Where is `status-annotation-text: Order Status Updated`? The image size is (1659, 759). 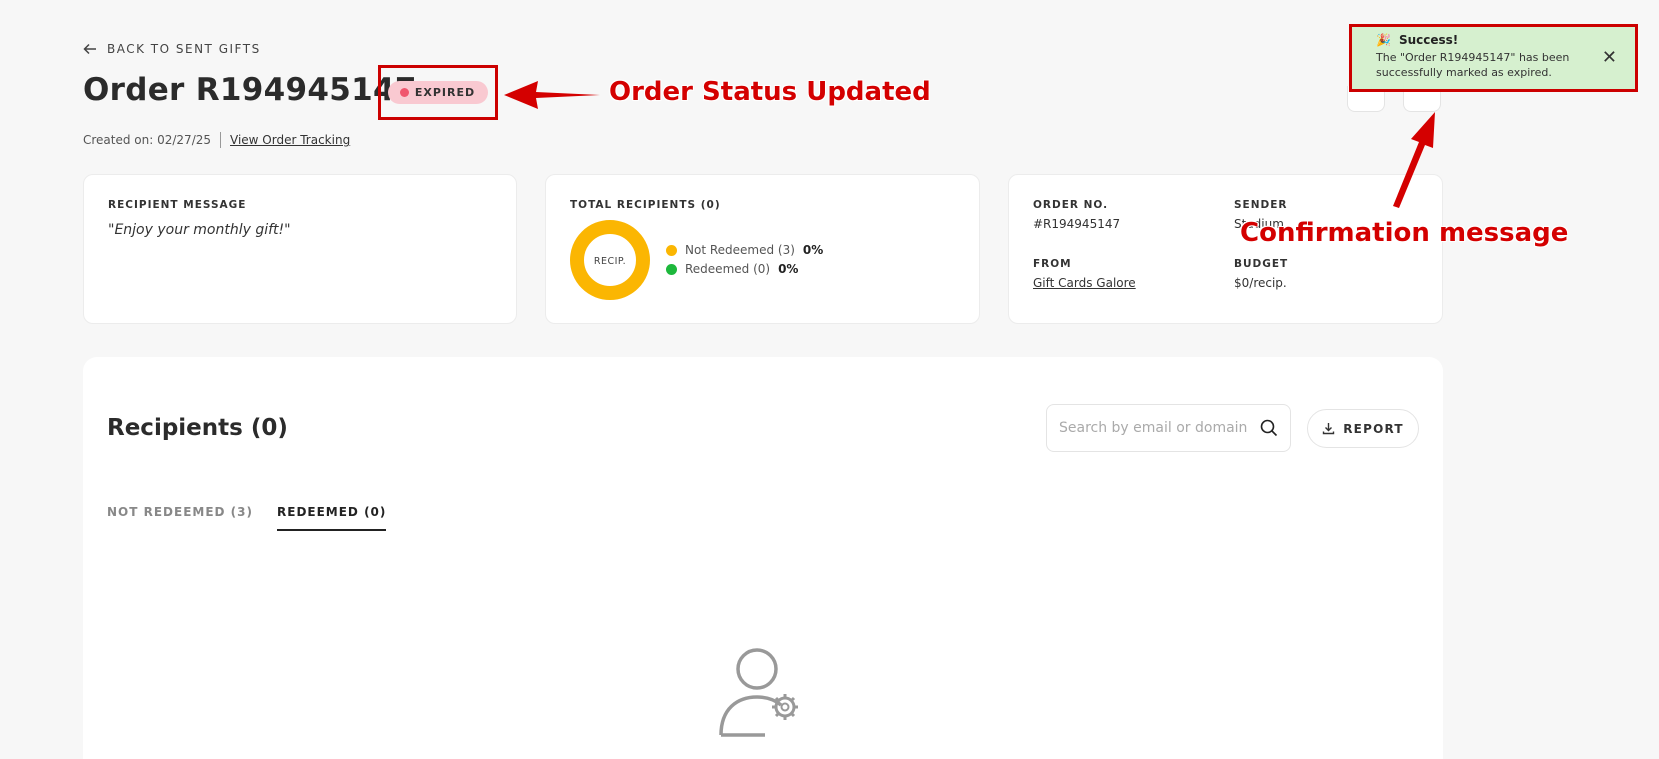 status-annotation-text: Order Status Updated is located at coordinates (770, 92).